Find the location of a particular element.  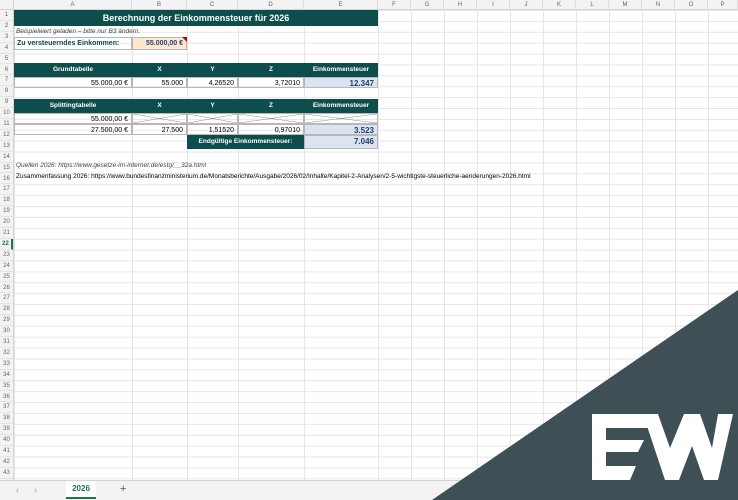

row-header-22: 22 is located at coordinates (6, 244).